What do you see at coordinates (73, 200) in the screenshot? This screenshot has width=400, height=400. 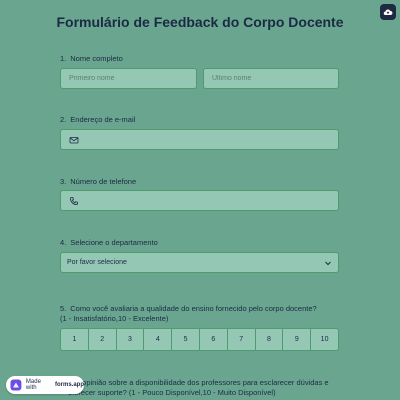 I see `phone-icon` at bounding box center [73, 200].